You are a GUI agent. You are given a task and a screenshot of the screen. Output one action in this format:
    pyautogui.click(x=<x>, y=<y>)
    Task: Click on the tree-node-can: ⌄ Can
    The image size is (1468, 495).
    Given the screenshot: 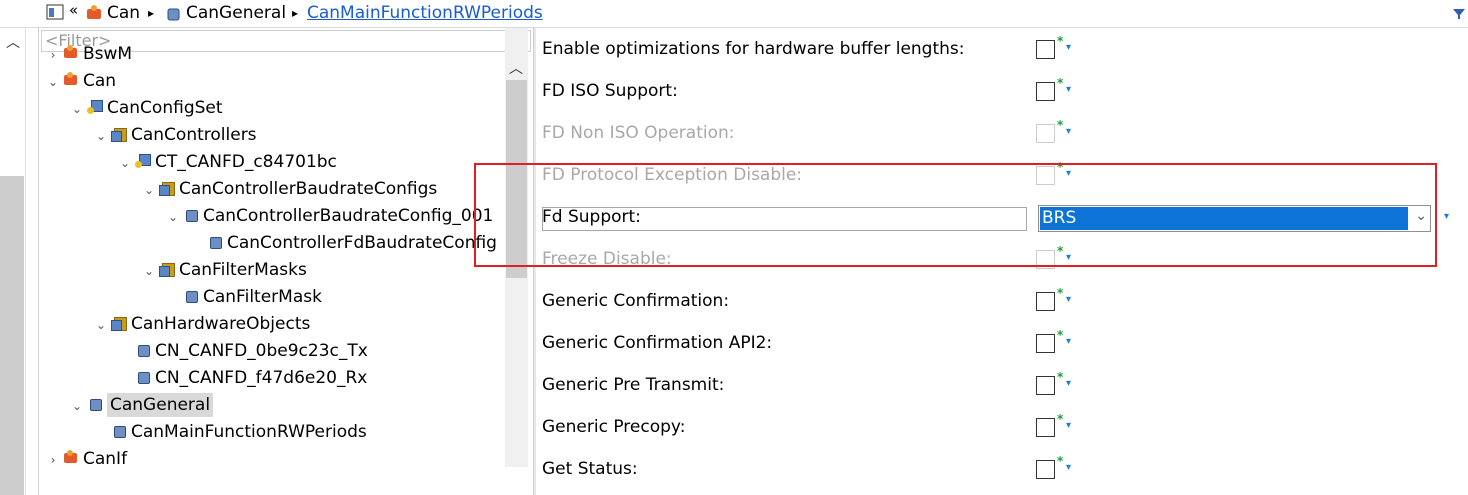 What is the action you would take?
    pyautogui.click(x=80, y=81)
    